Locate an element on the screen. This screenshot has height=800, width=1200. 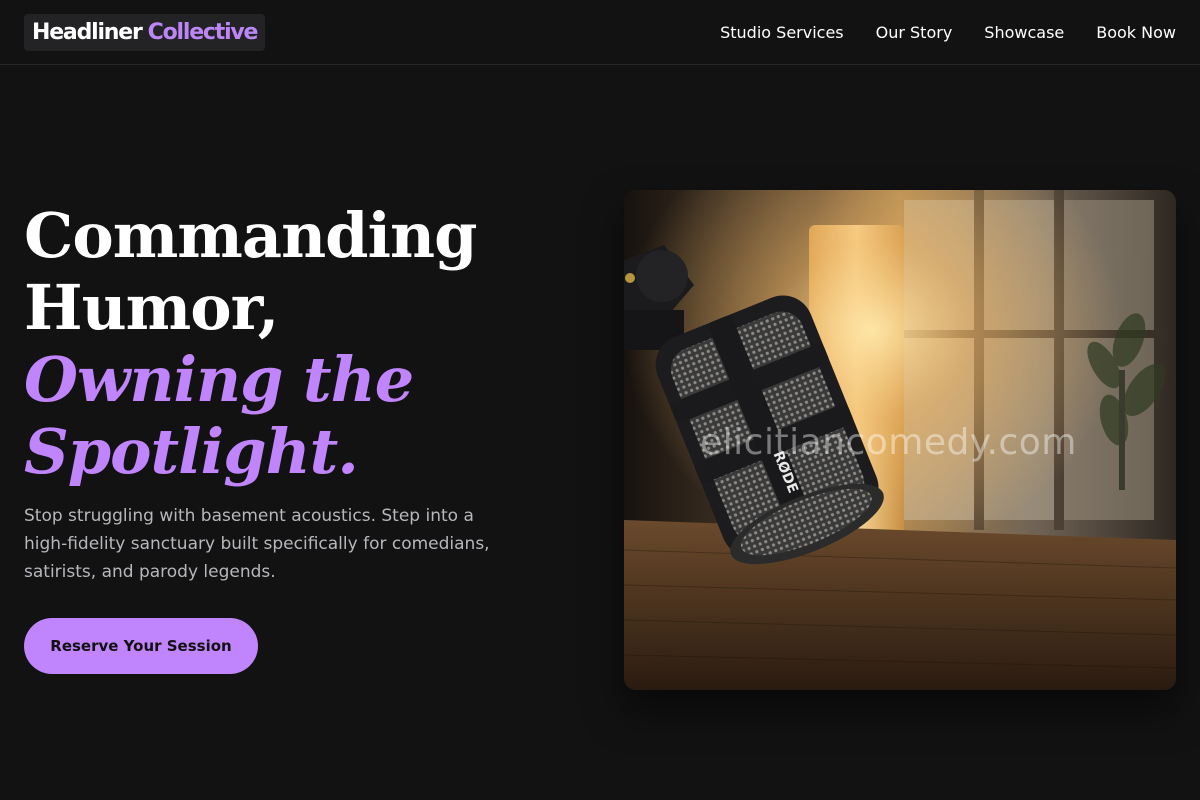
headline-line-1: Commanding is located at coordinates (251, 235).